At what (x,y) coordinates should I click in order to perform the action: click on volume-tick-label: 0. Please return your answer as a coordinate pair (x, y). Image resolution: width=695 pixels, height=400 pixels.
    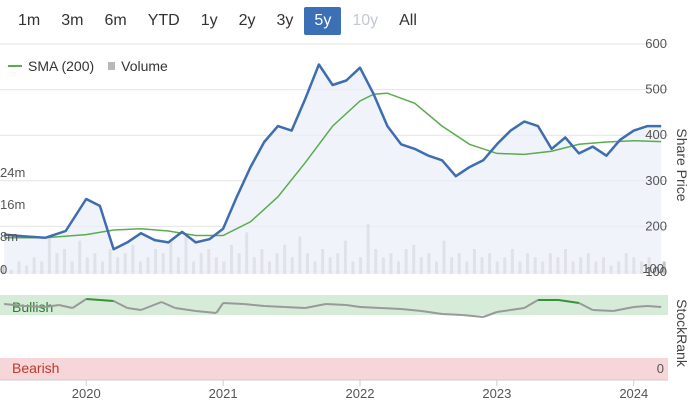
    Looking at the image, I should click on (3, 269).